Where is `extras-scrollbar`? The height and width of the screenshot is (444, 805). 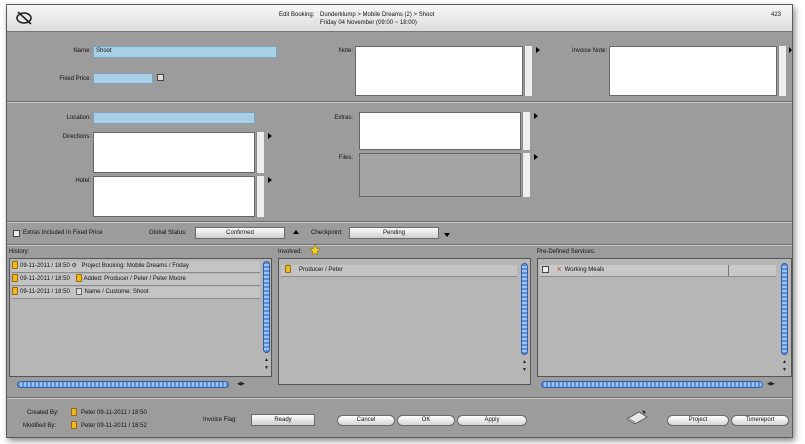 extras-scrollbar is located at coordinates (526, 131).